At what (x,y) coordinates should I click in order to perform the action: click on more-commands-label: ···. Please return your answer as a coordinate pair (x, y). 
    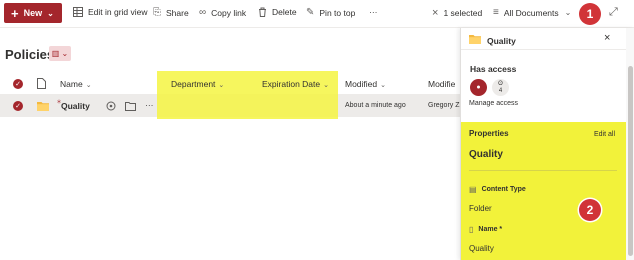
    Looking at the image, I should click on (373, 12).